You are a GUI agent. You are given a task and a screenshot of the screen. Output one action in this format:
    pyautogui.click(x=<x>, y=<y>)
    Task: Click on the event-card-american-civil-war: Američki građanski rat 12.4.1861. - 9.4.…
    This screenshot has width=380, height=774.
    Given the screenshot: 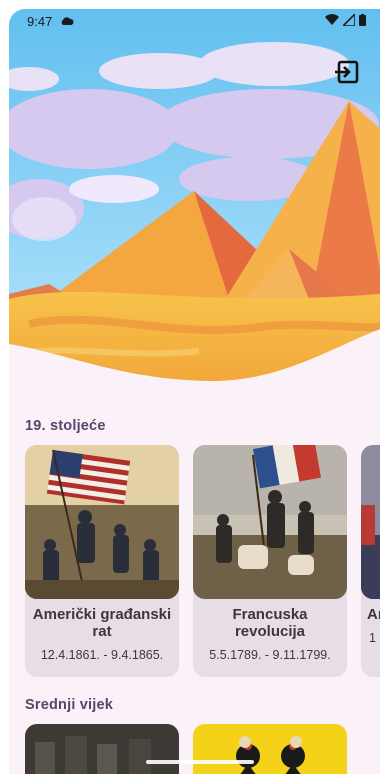 What is the action you would take?
    pyautogui.click(x=102, y=561)
    